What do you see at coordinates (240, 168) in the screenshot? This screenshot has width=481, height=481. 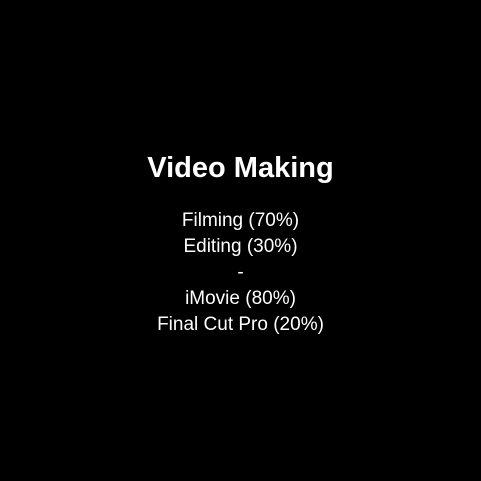 I see `card-title: Video Making` at bounding box center [240, 168].